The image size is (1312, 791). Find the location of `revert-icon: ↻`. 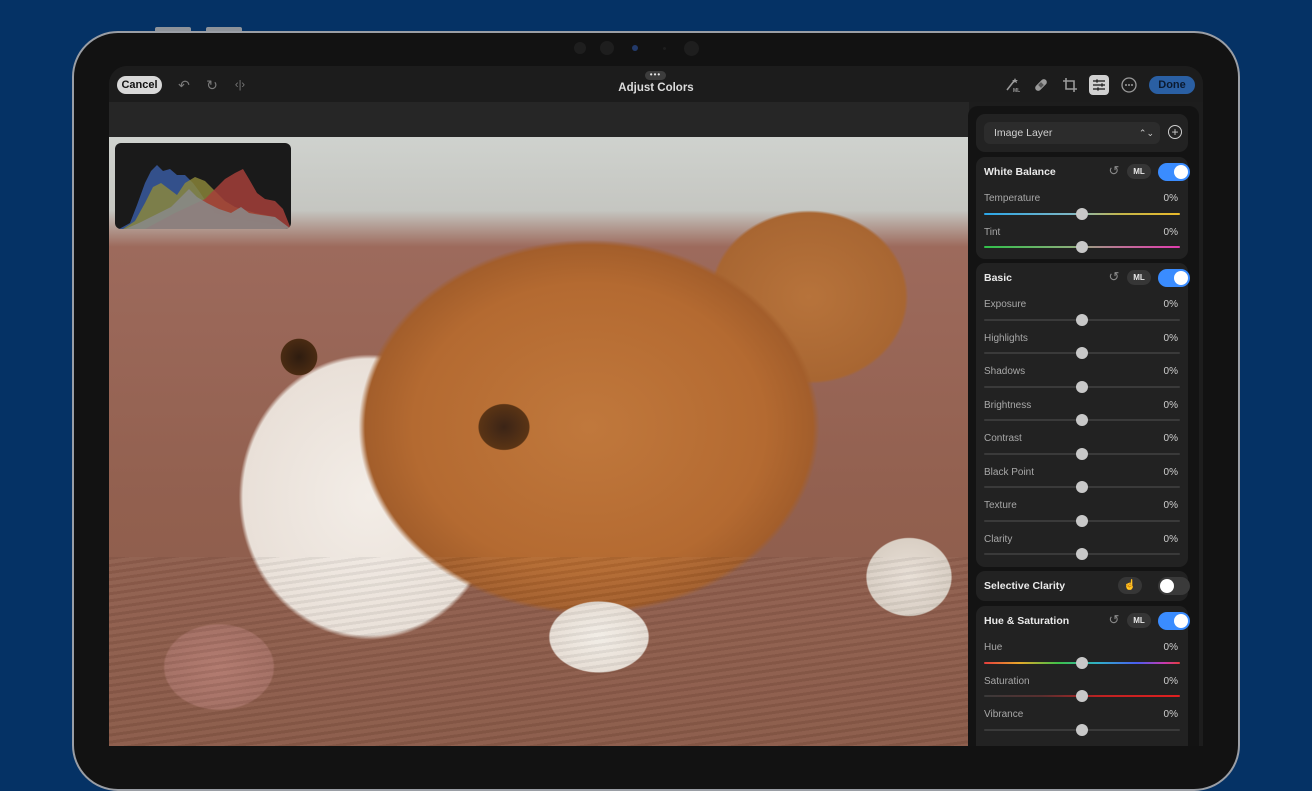

revert-icon: ↻ is located at coordinates (212, 85).